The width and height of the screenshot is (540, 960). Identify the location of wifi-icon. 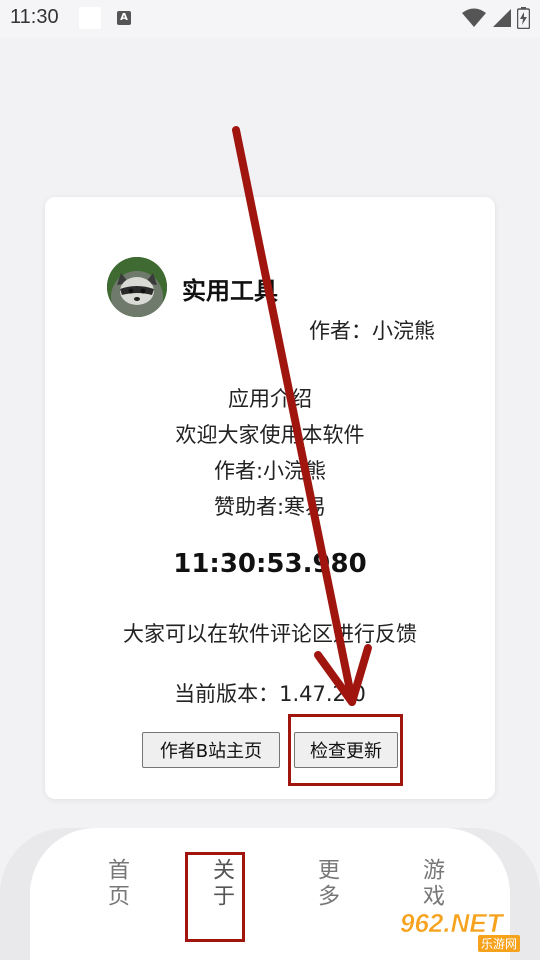
(474, 17).